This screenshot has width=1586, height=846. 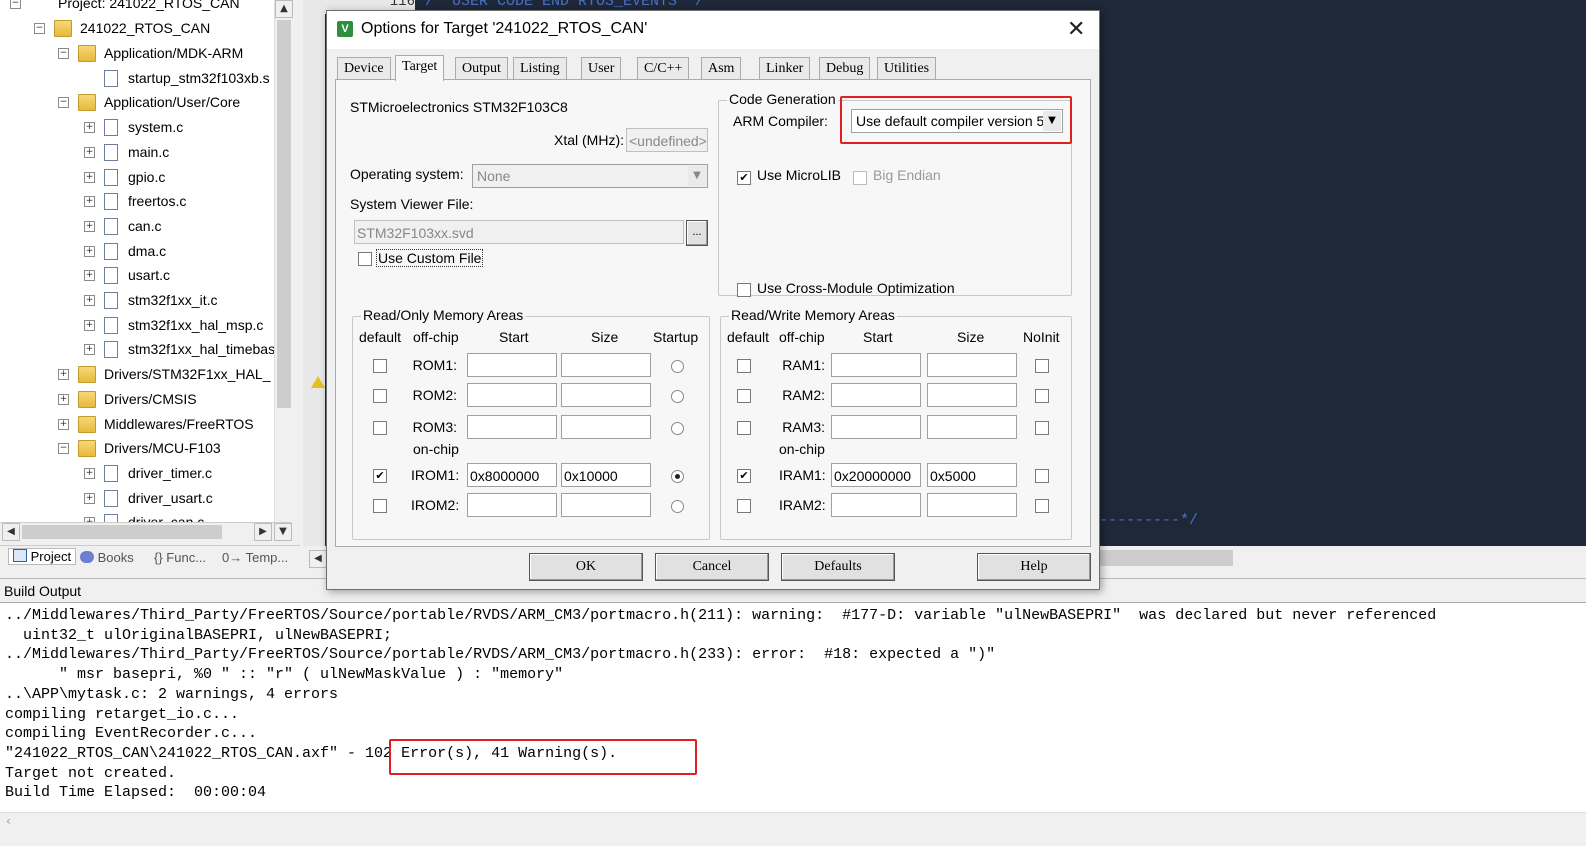 What do you see at coordinates (838, 567) in the screenshot?
I see `defaults-button: Defaults` at bounding box center [838, 567].